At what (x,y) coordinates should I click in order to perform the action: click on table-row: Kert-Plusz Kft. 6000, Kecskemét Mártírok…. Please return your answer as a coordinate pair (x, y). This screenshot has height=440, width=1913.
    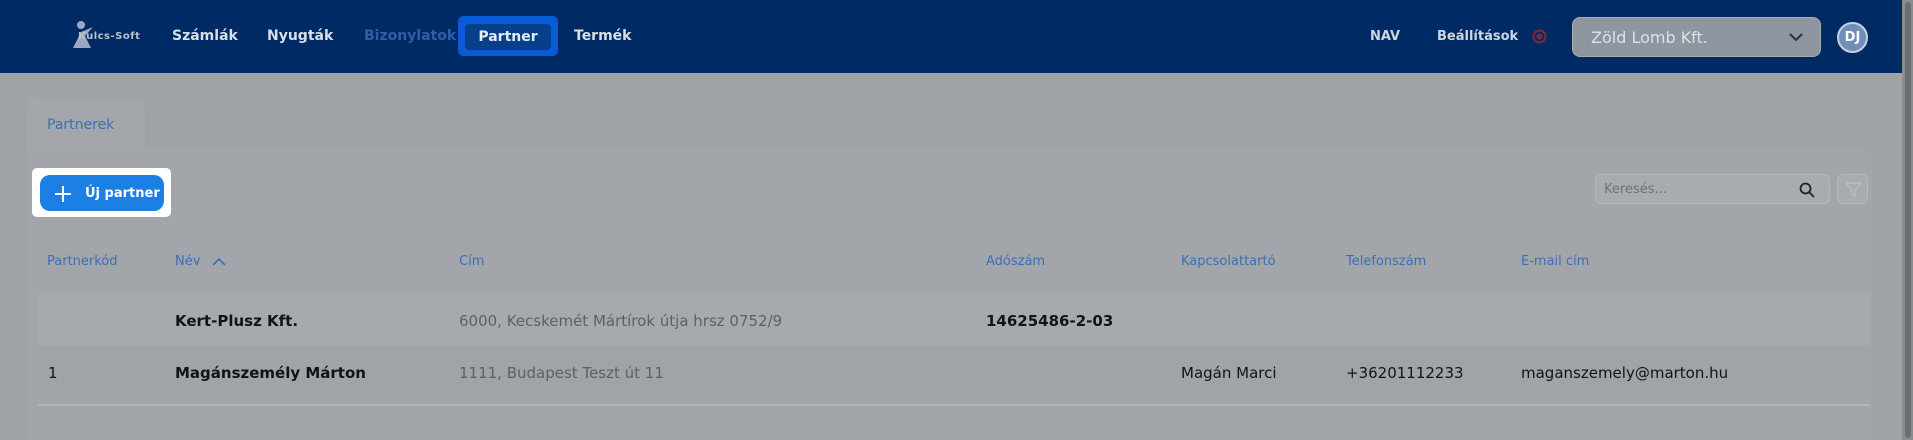
    Looking at the image, I should click on (954, 320).